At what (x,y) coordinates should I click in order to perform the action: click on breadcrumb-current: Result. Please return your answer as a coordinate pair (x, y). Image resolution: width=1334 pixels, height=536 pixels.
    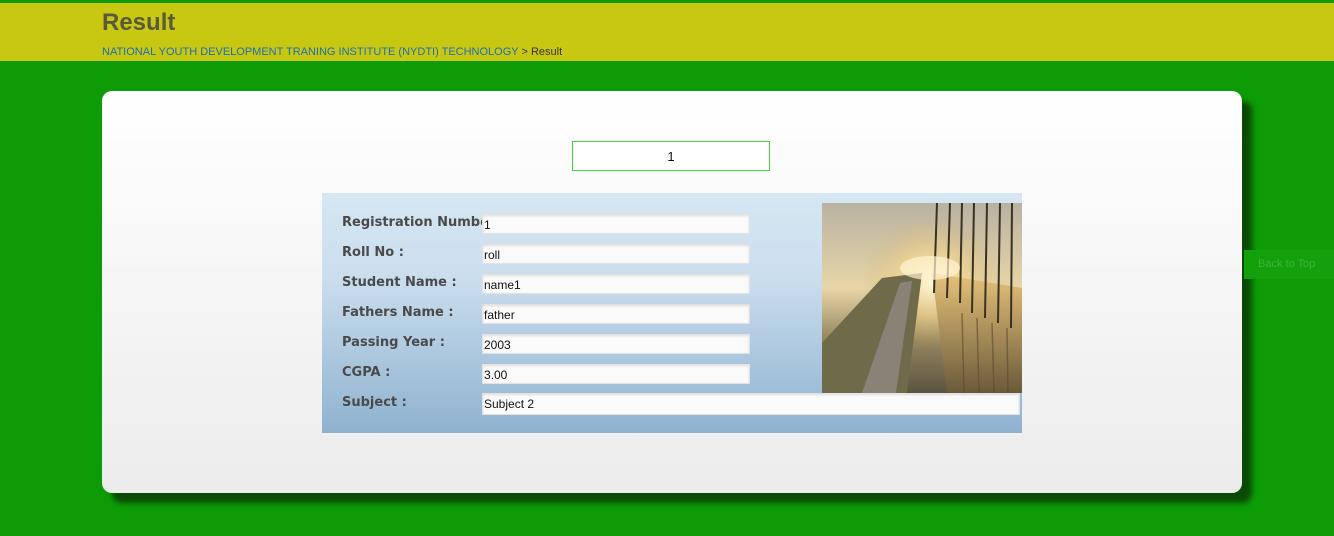
    Looking at the image, I should click on (546, 52).